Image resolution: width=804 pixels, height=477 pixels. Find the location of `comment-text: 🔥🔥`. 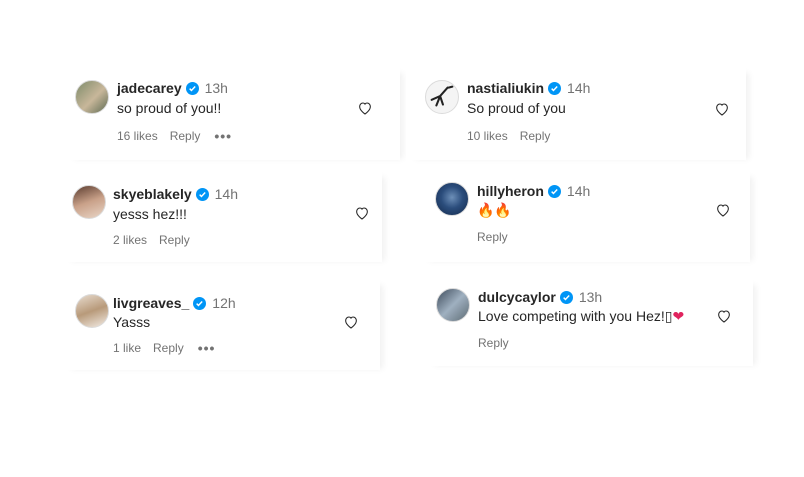

comment-text: 🔥🔥 is located at coordinates (494, 210).